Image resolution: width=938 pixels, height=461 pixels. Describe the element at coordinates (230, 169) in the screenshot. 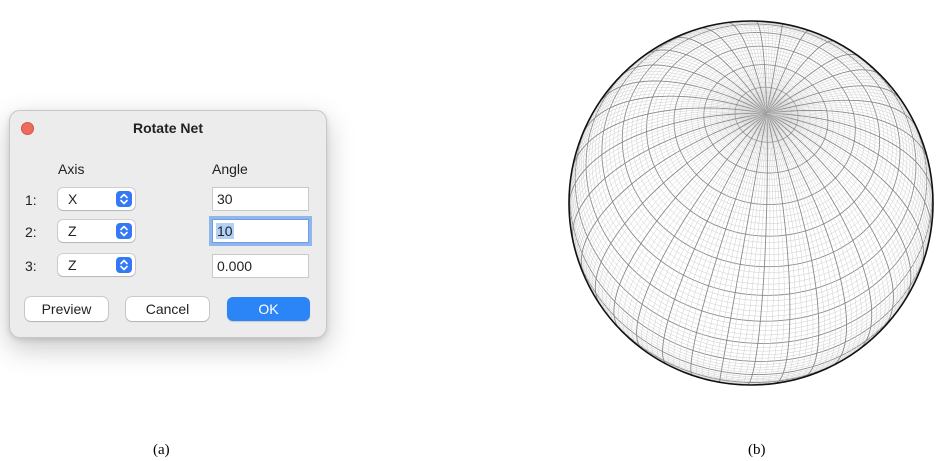

I see `angle-header: Angle` at that location.